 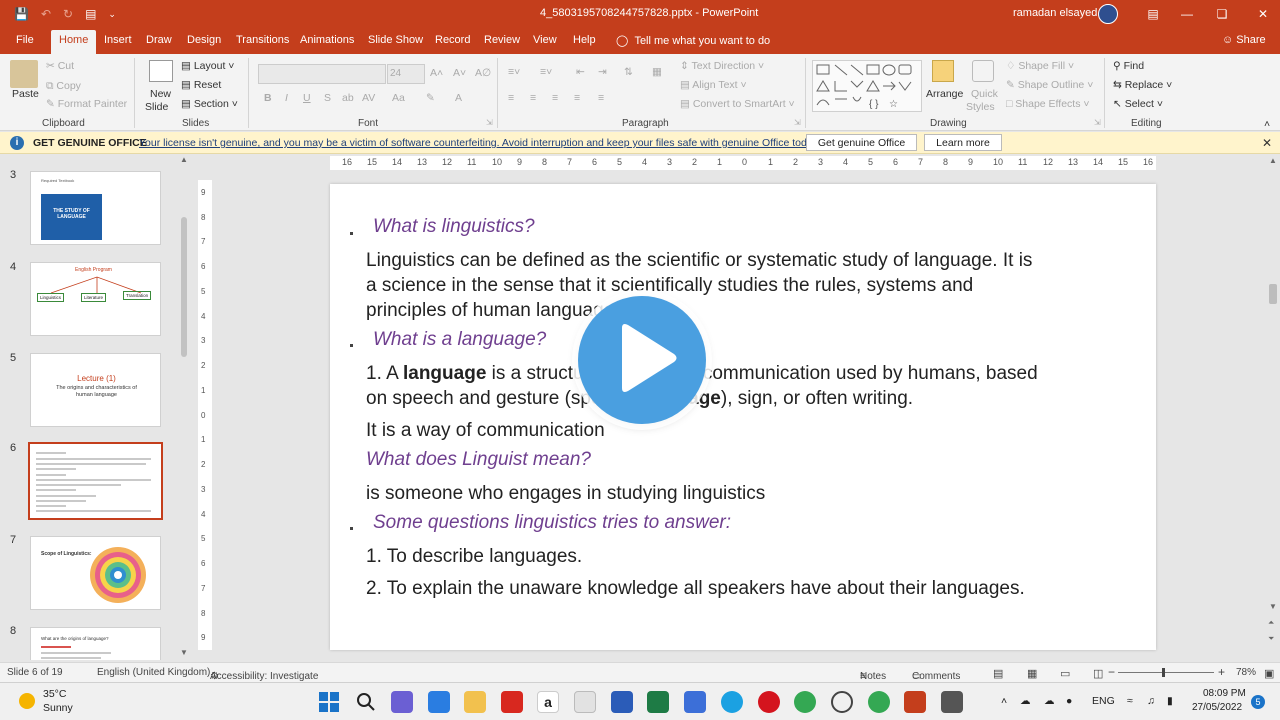 I want to click on file-explorer-icon, so click(x=475, y=702).